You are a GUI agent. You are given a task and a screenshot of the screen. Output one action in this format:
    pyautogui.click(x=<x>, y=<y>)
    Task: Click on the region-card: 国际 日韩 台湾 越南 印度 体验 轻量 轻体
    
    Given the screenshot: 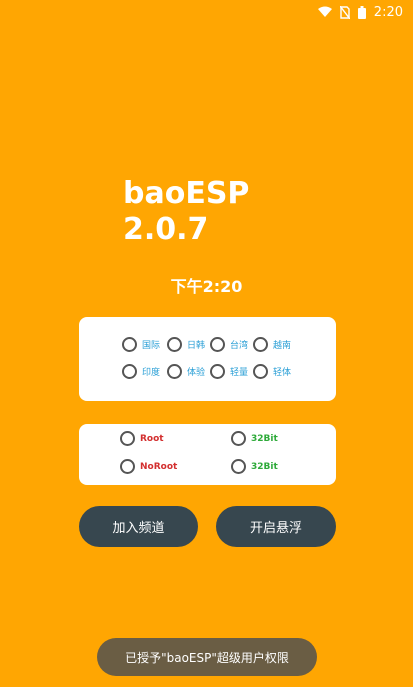 What is the action you would take?
    pyautogui.click(x=207, y=359)
    